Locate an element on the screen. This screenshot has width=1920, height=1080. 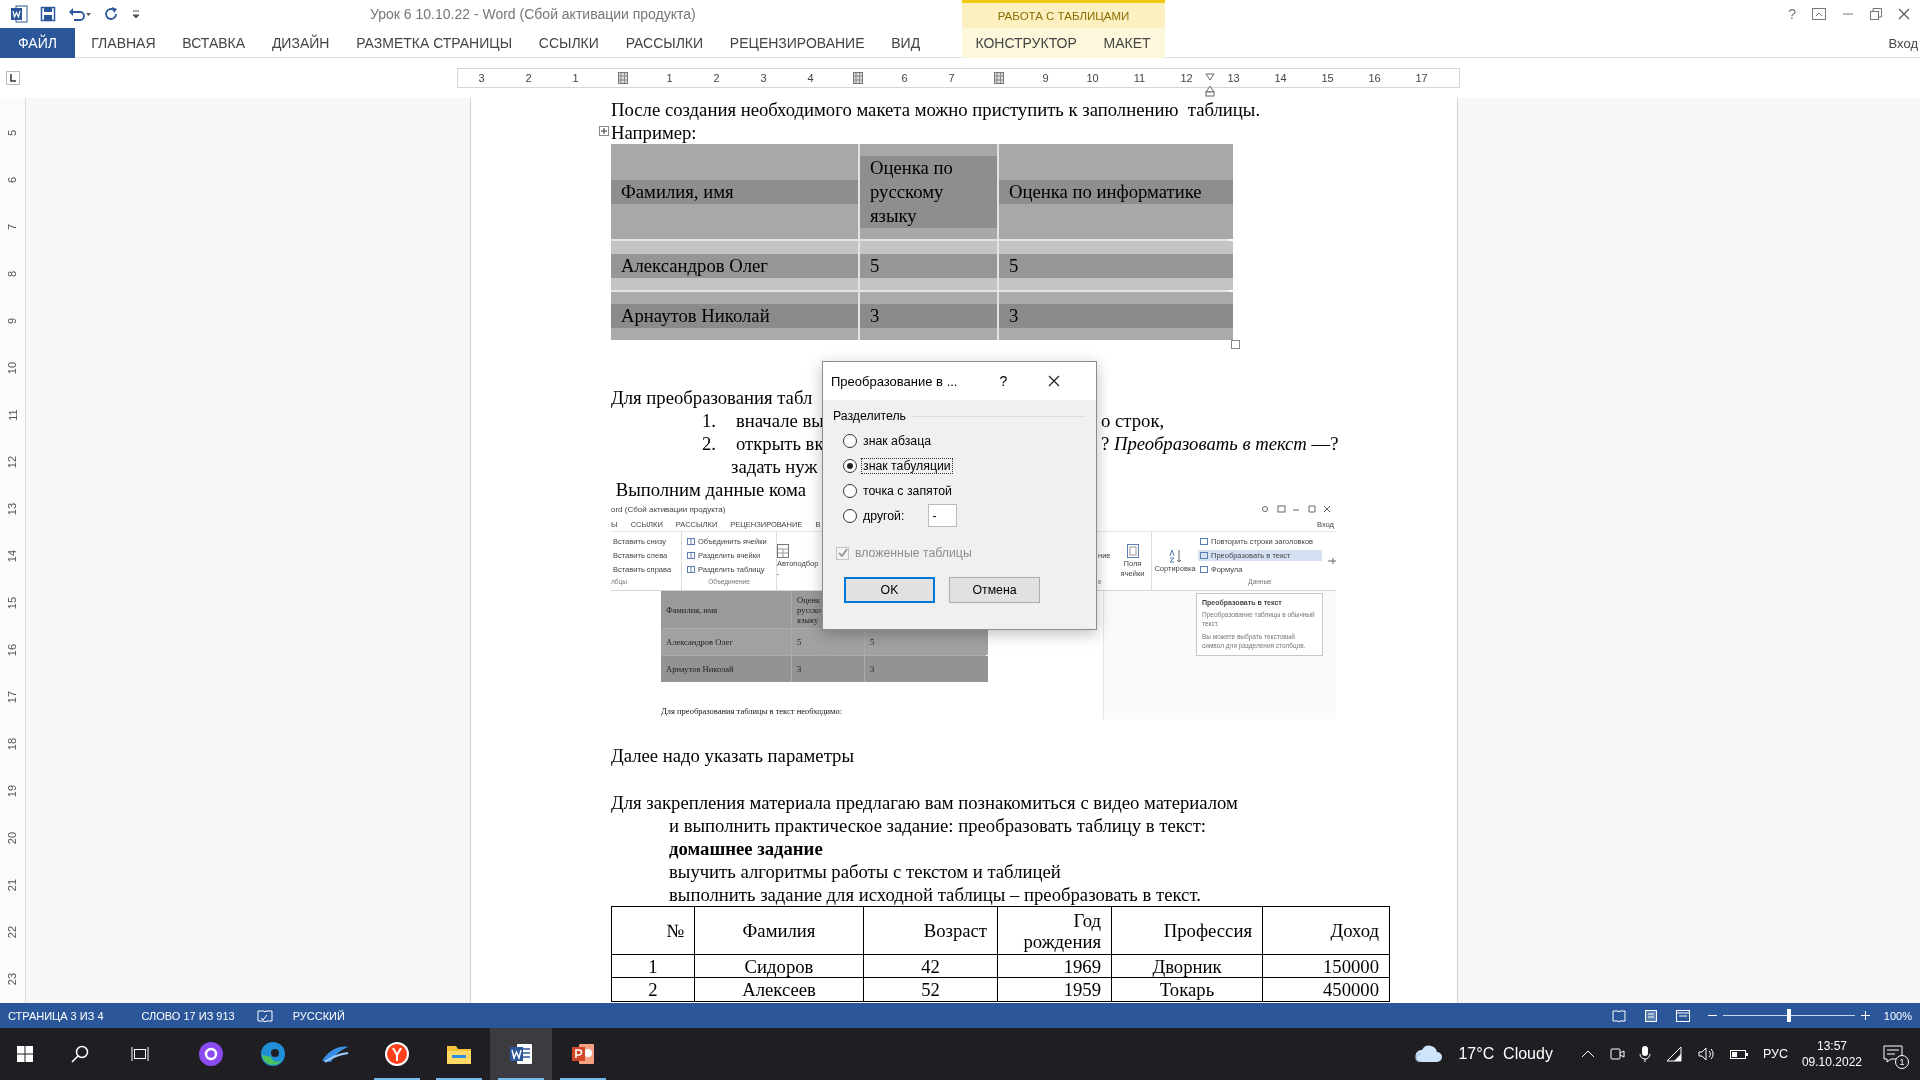
ruler-number: 8 is located at coordinates (12, 274).